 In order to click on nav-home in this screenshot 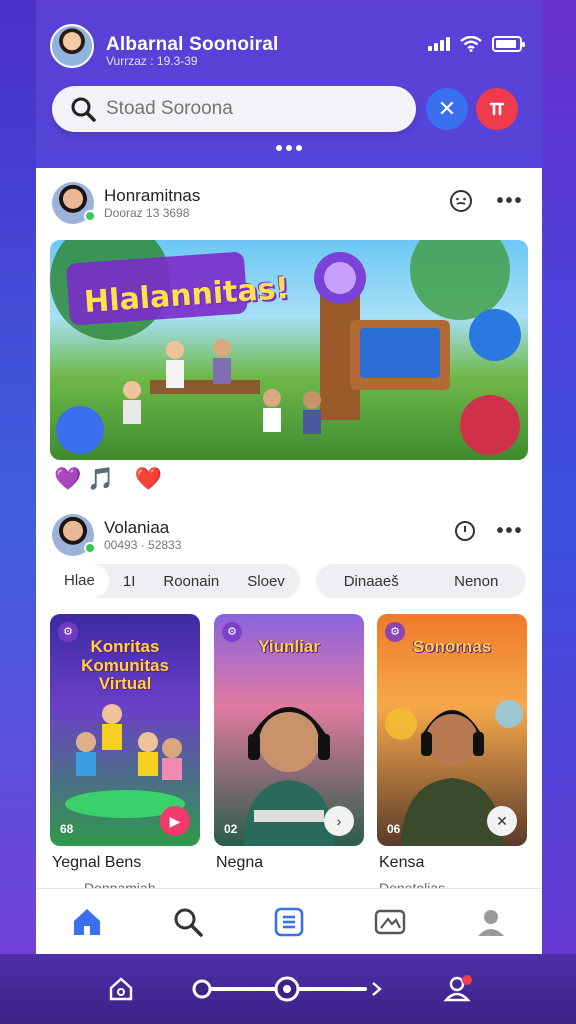, I will do `click(87, 922)`.